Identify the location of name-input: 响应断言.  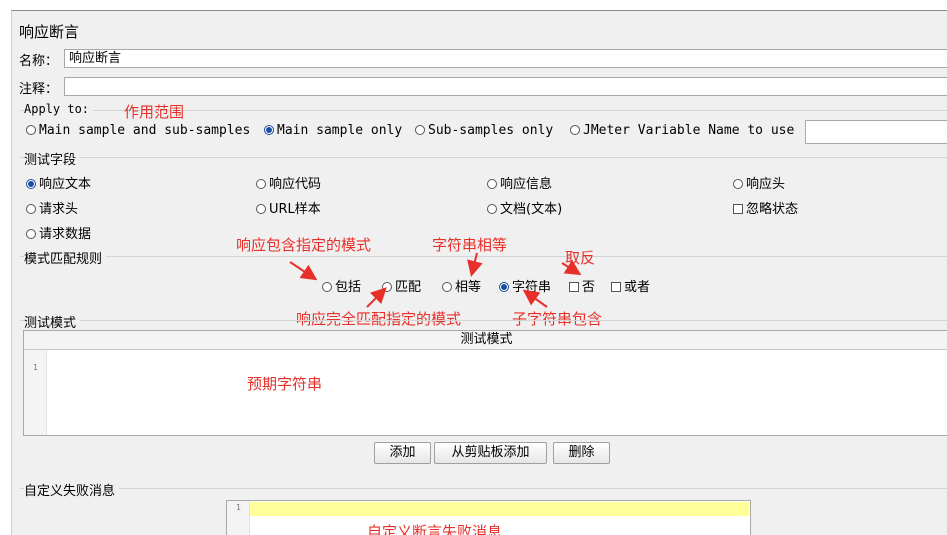
(505, 58).